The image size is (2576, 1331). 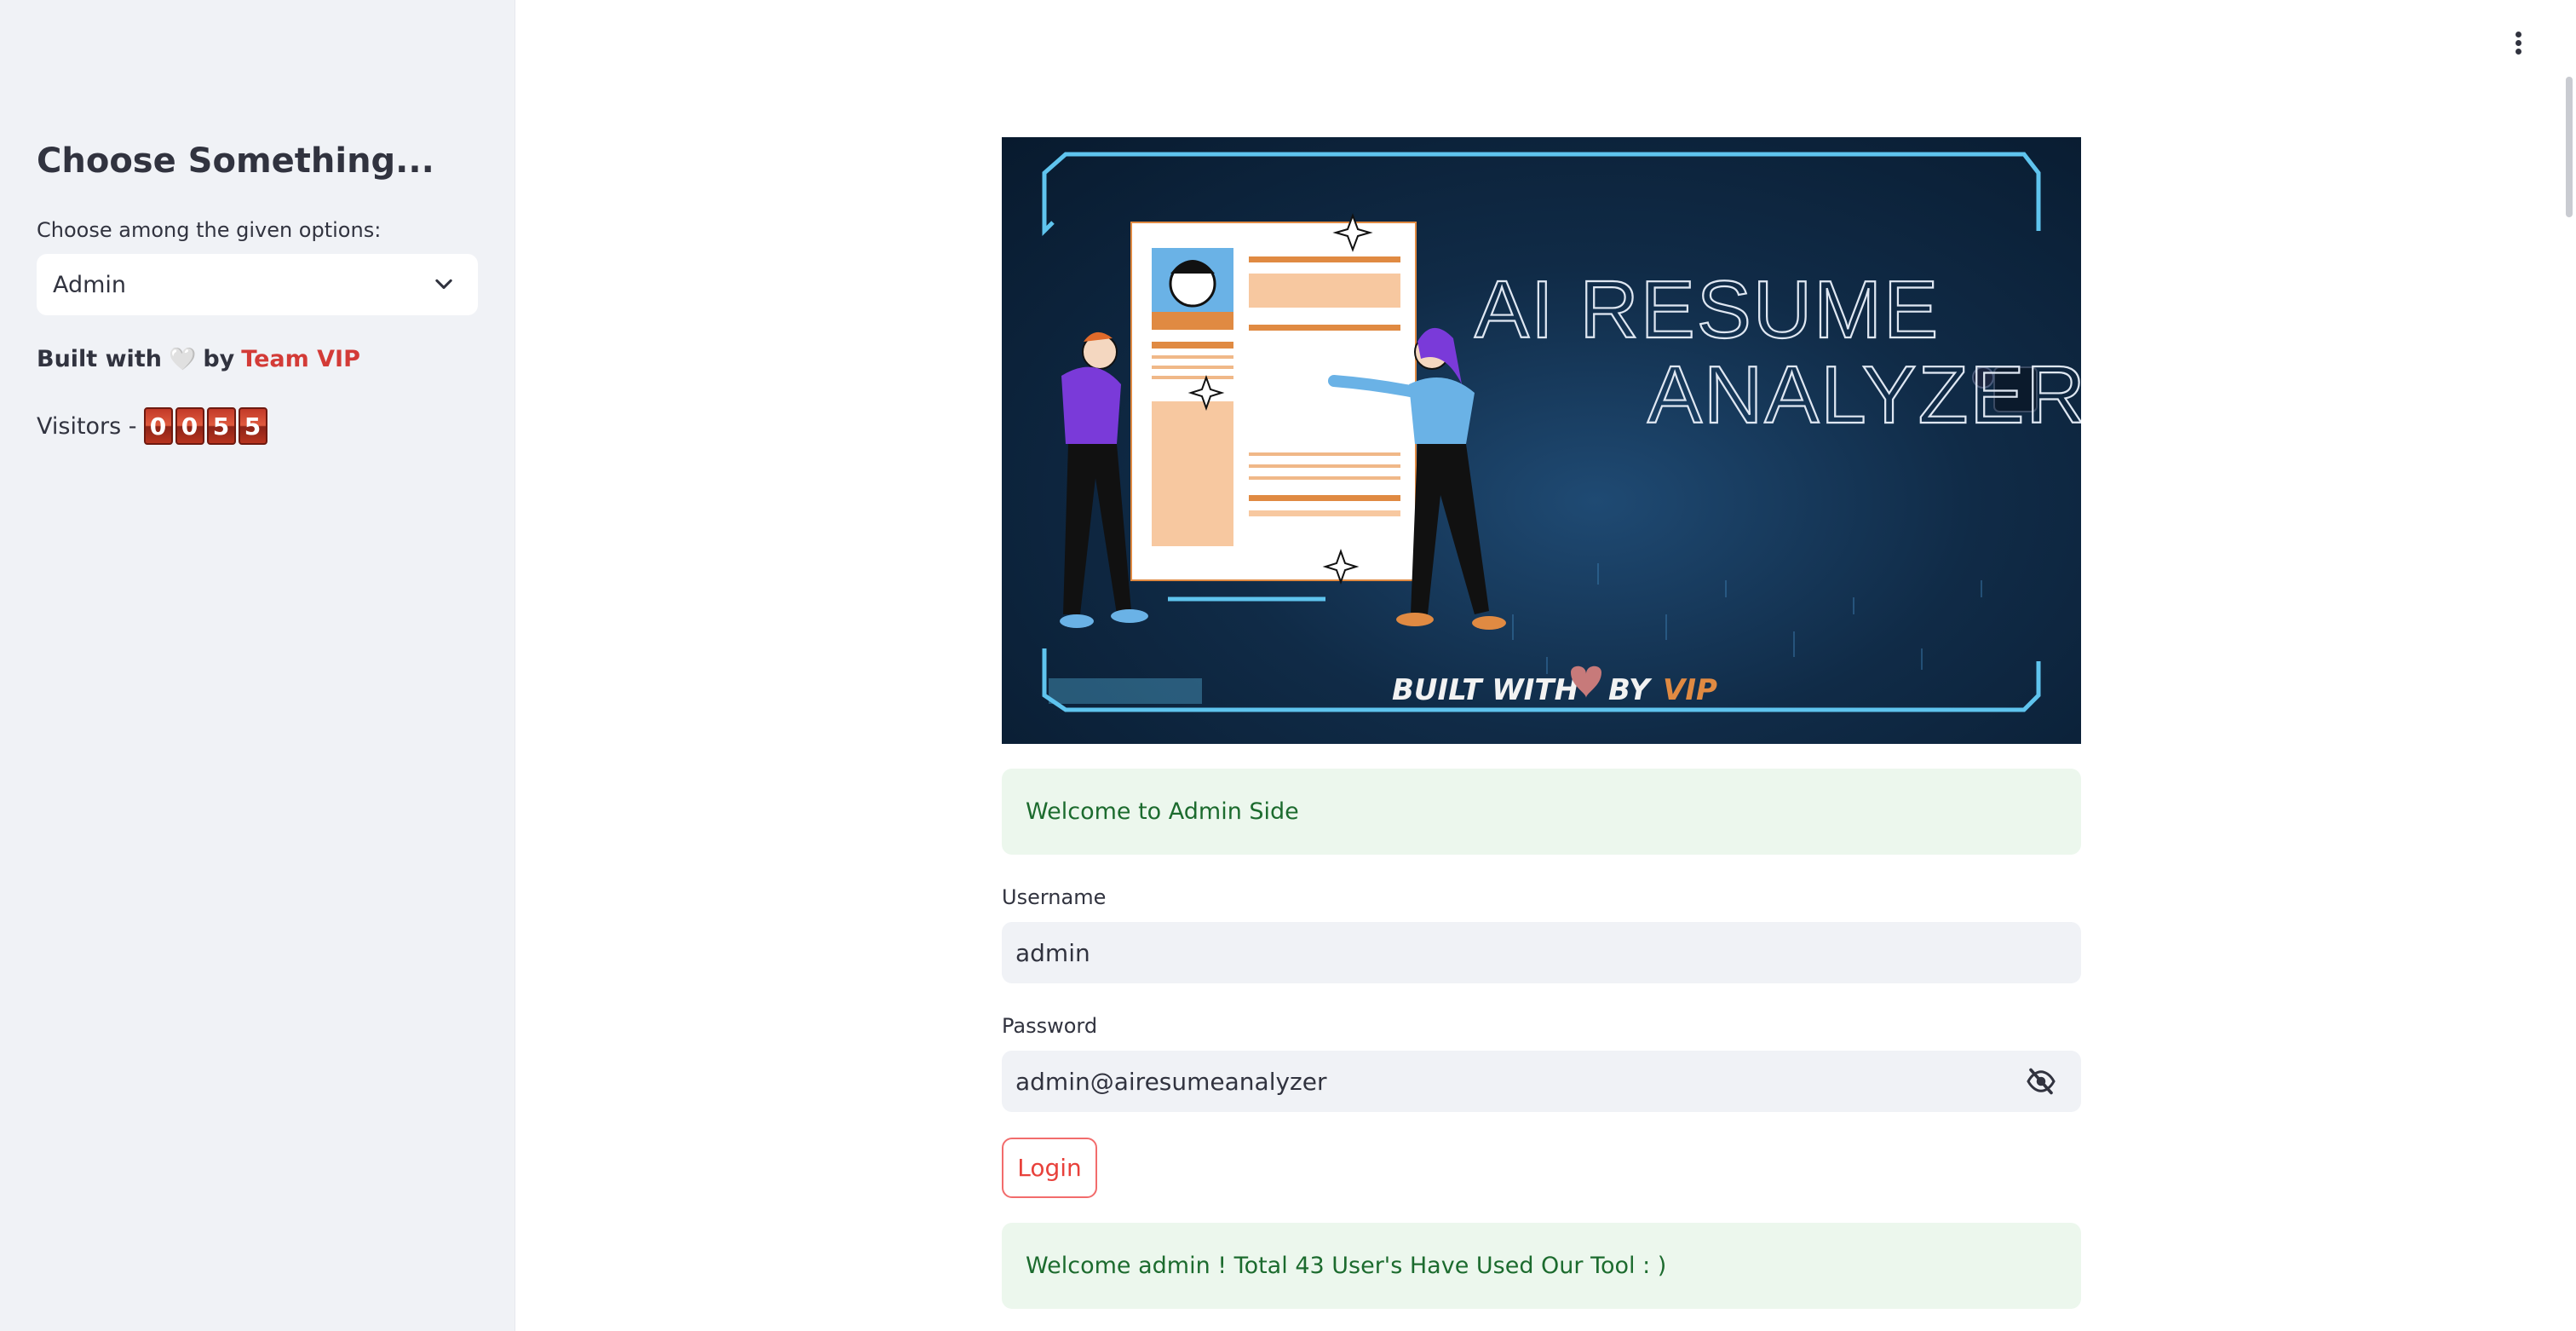 What do you see at coordinates (87, 426) in the screenshot?
I see `visitors-label: Visitors -` at bounding box center [87, 426].